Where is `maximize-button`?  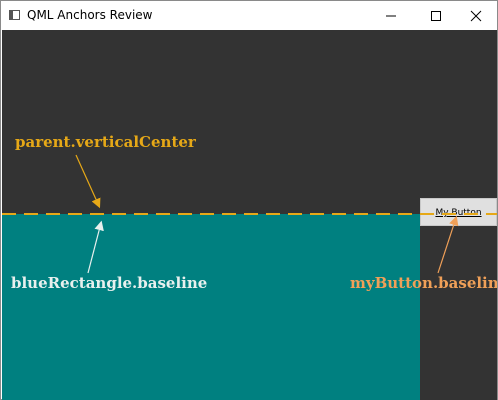 maximize-button is located at coordinates (436, 15).